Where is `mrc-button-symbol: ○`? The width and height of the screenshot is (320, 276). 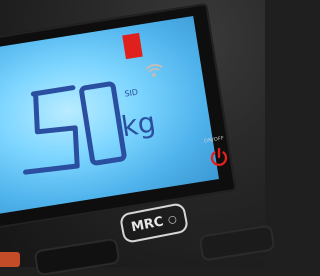
mrc-button-symbol: ○ is located at coordinates (172, 219).